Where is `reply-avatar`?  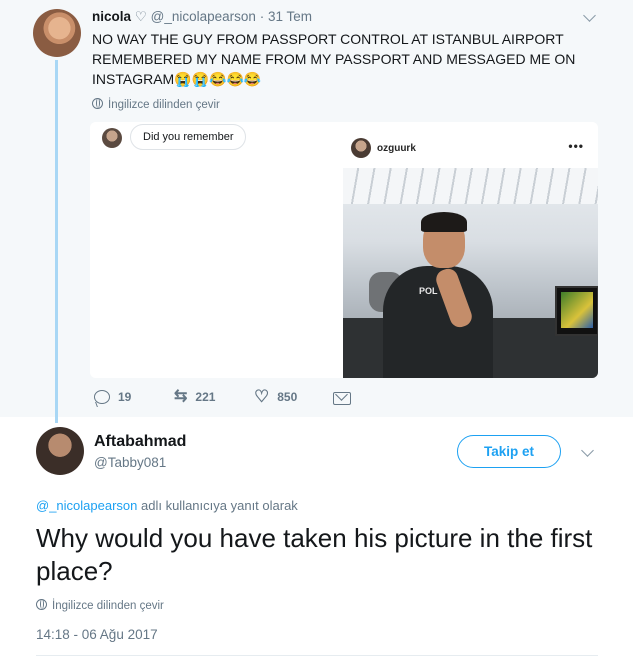 reply-avatar is located at coordinates (60, 451).